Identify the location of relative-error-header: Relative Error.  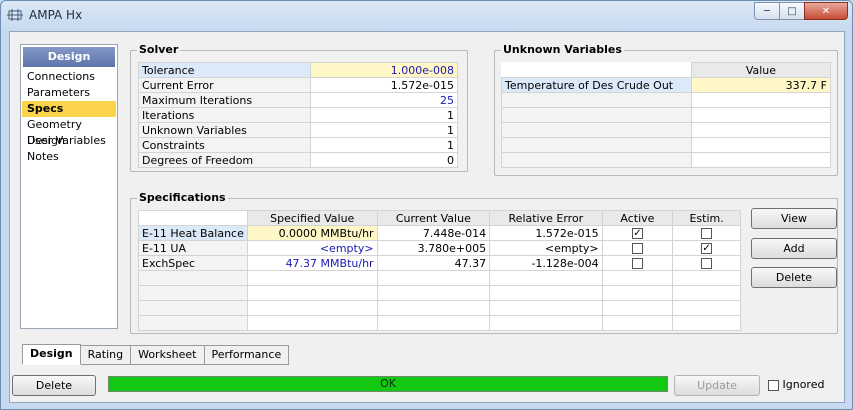
(546, 218).